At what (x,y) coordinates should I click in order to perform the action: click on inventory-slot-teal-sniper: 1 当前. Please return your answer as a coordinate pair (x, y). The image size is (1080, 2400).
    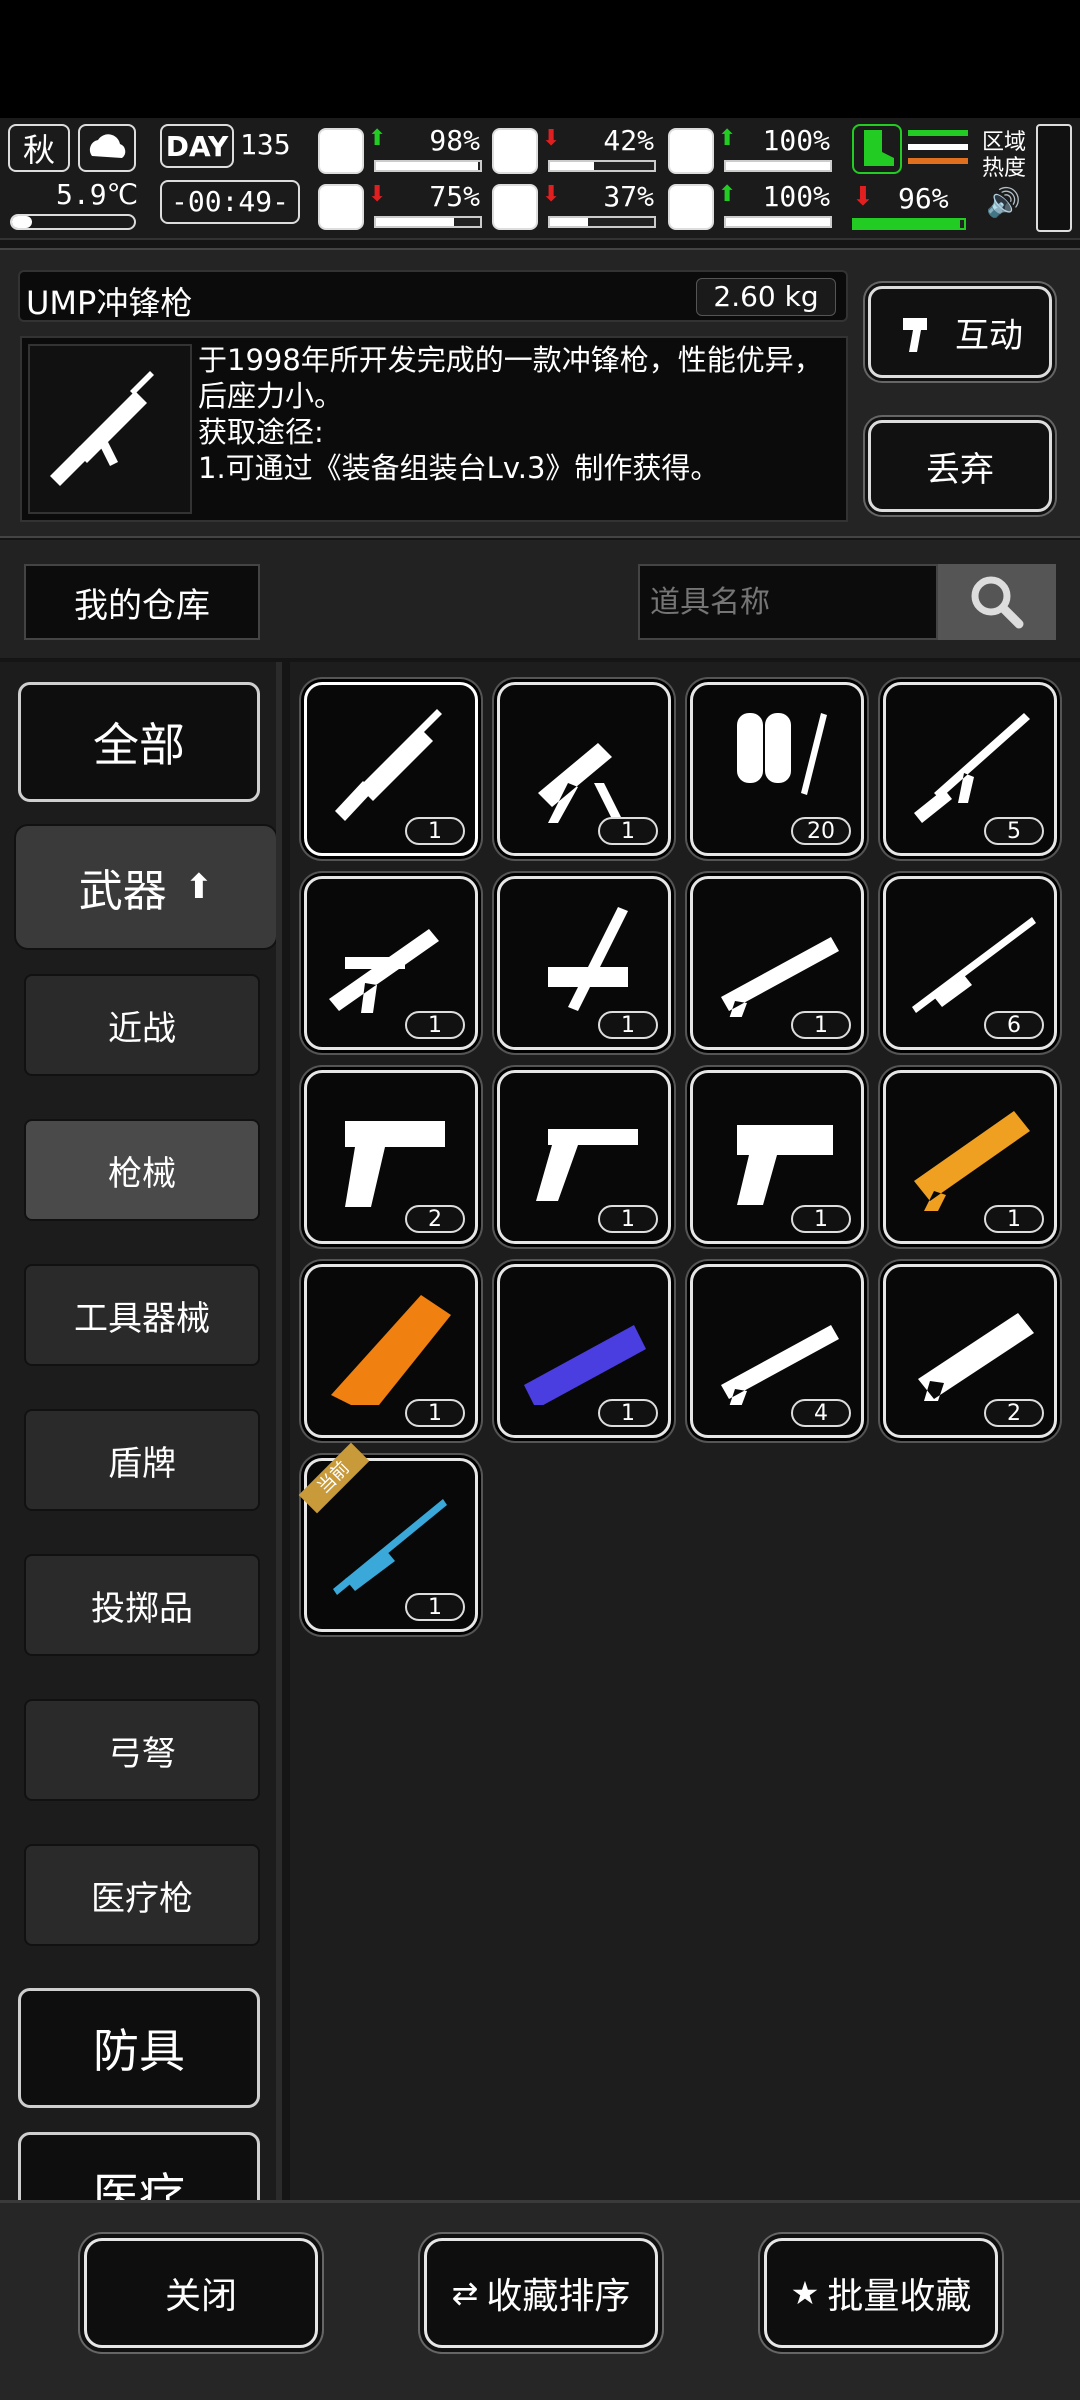
    Looking at the image, I should click on (388, 1537).